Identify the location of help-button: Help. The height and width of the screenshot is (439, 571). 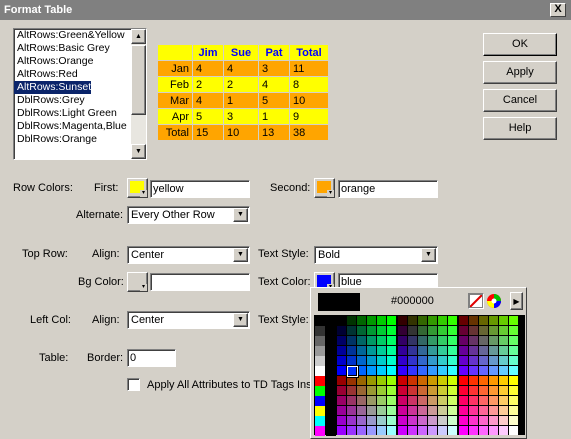
(520, 128).